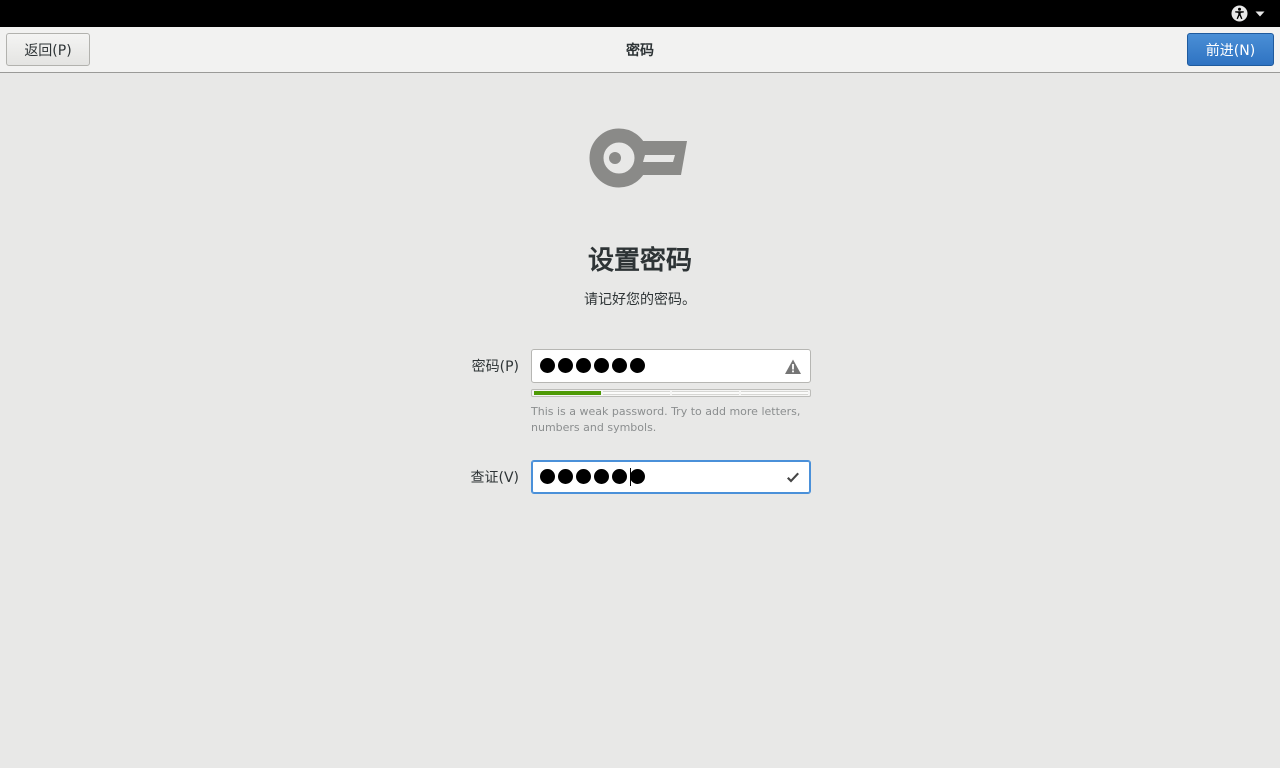  I want to click on text-caret, so click(630, 477).